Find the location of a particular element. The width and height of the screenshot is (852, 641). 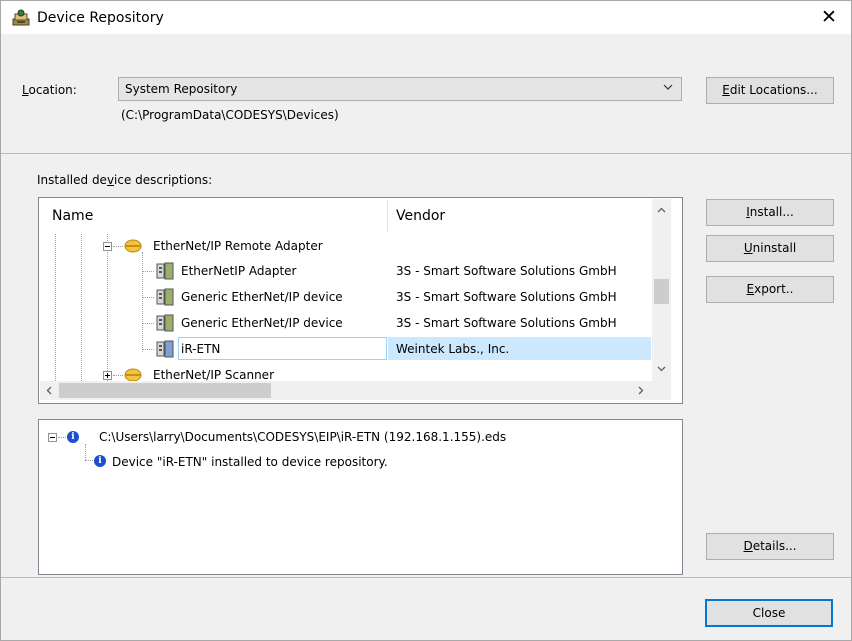

tree-row-vendor: Weintek Labs., Inc. is located at coordinates (453, 349).